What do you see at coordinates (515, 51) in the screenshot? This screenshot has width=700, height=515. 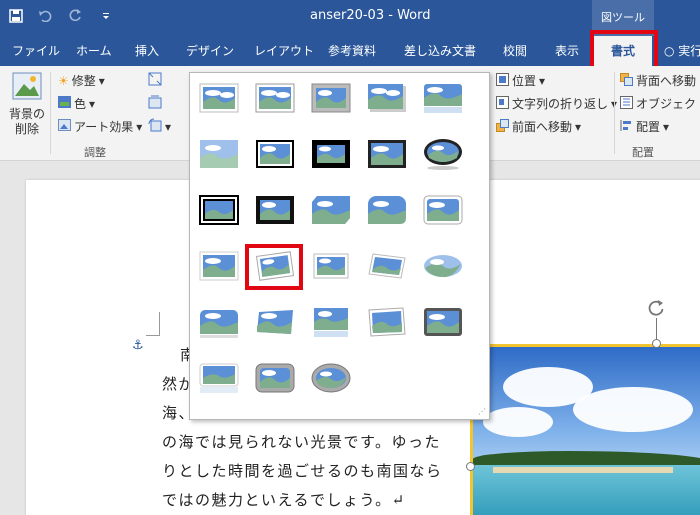 I see `tab-review: 校閲` at bounding box center [515, 51].